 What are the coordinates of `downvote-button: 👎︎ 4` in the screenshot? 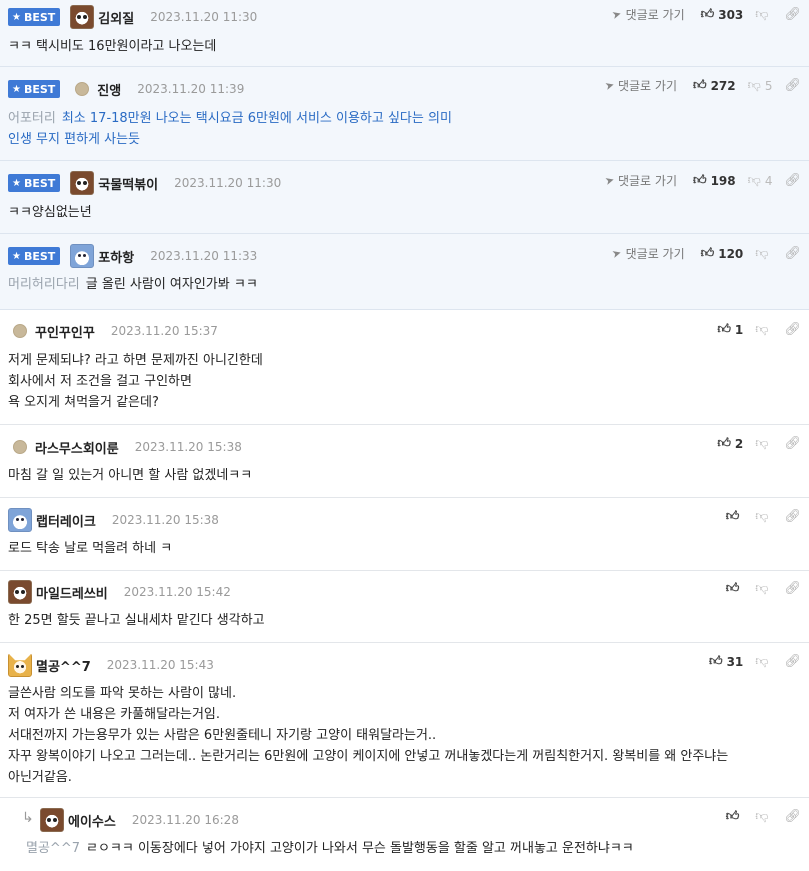 It's located at (760, 180).